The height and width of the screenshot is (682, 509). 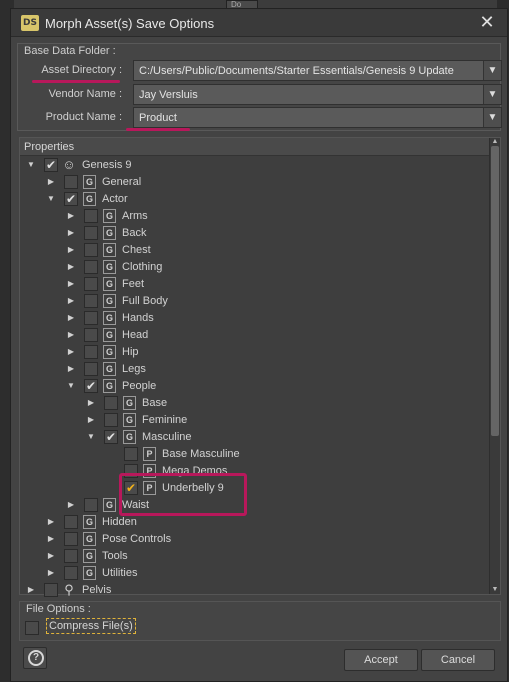 I want to click on tree-row: ▼ ✔ ☺ Genesis 9, so click(x=252, y=165).